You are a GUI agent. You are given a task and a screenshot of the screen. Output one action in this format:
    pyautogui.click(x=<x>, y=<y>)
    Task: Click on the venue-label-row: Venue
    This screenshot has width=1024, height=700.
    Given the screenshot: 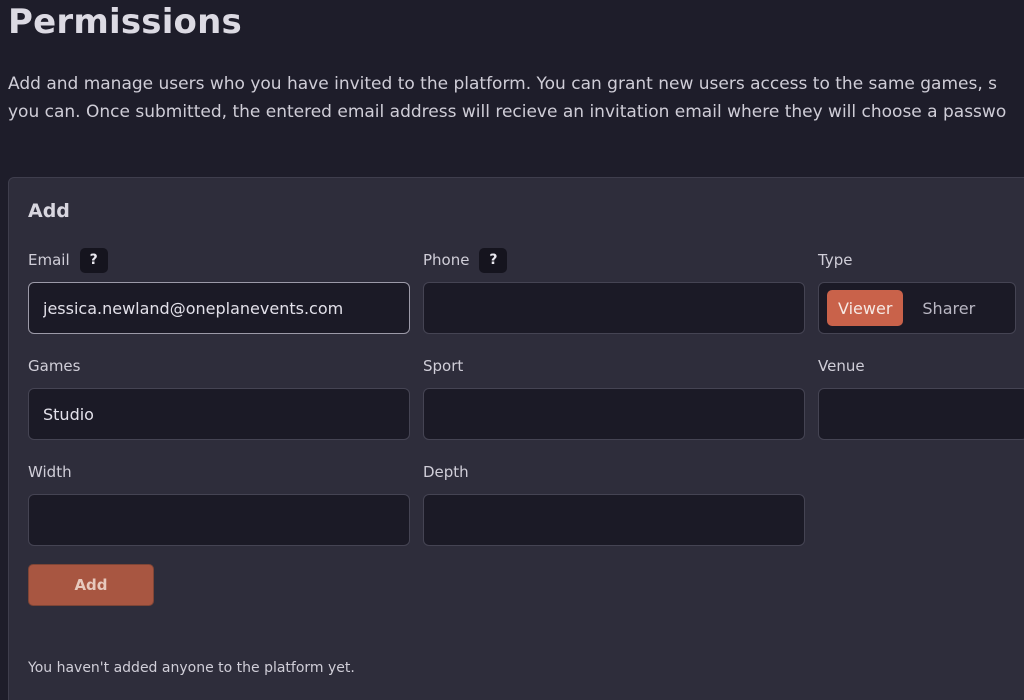 What is the action you would take?
    pyautogui.click(x=841, y=366)
    